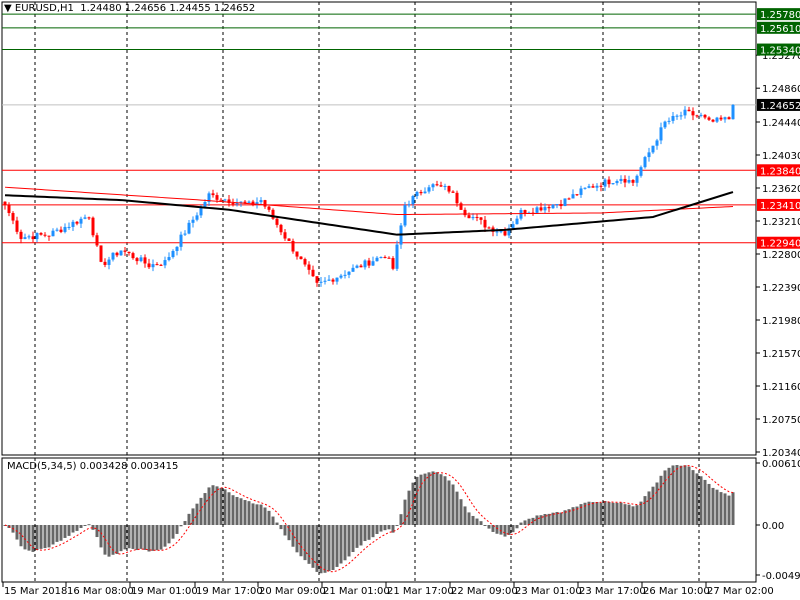 Image resolution: width=800 pixels, height=600 pixels. Describe the element at coordinates (780, 206) in the screenshot. I see `support-level-label: 1.23410` at that location.